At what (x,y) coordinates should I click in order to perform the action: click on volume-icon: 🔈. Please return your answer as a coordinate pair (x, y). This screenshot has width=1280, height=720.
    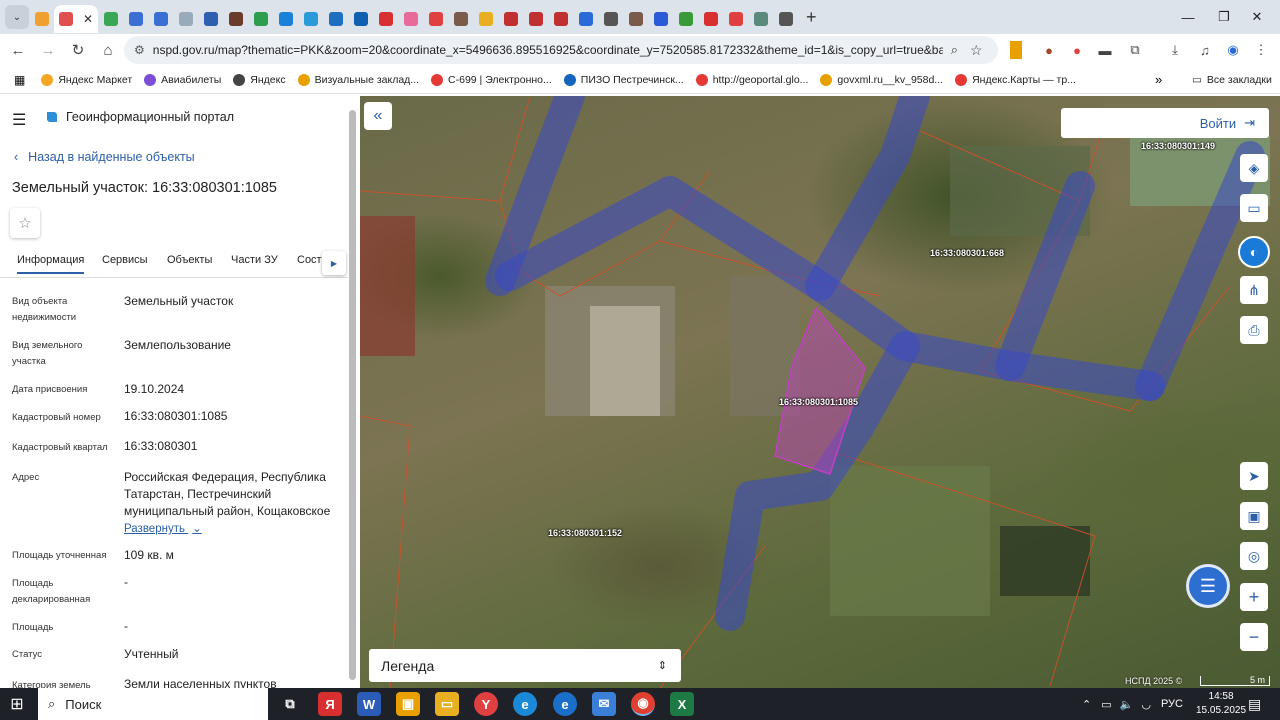
    Looking at the image, I should click on (1127, 704).